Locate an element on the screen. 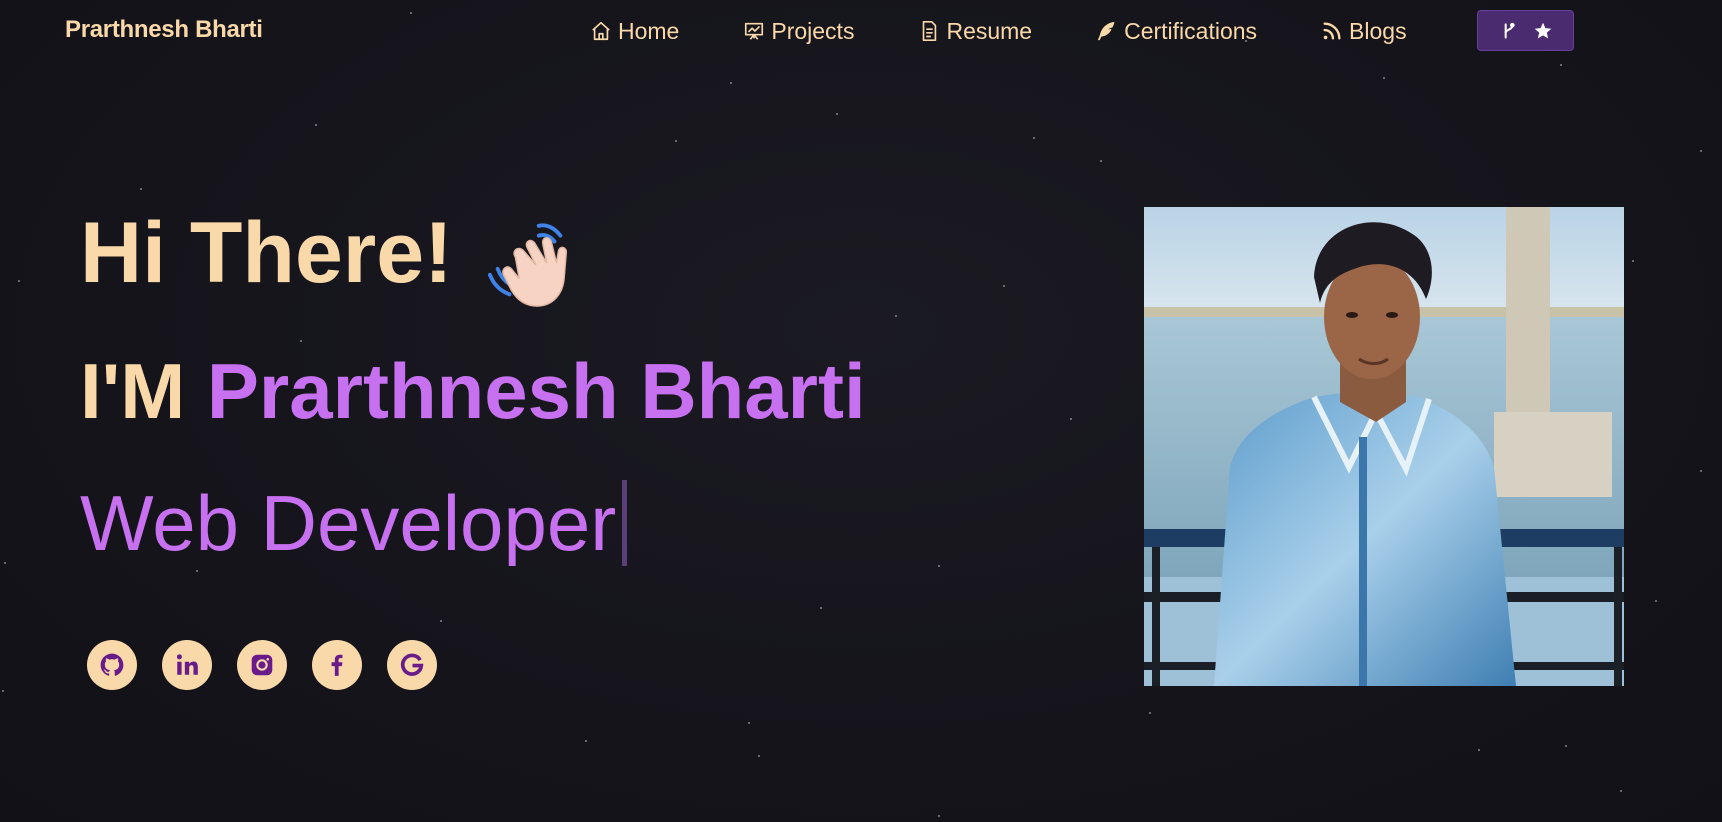  nav-item-projects: Projects is located at coordinates (798, 31).